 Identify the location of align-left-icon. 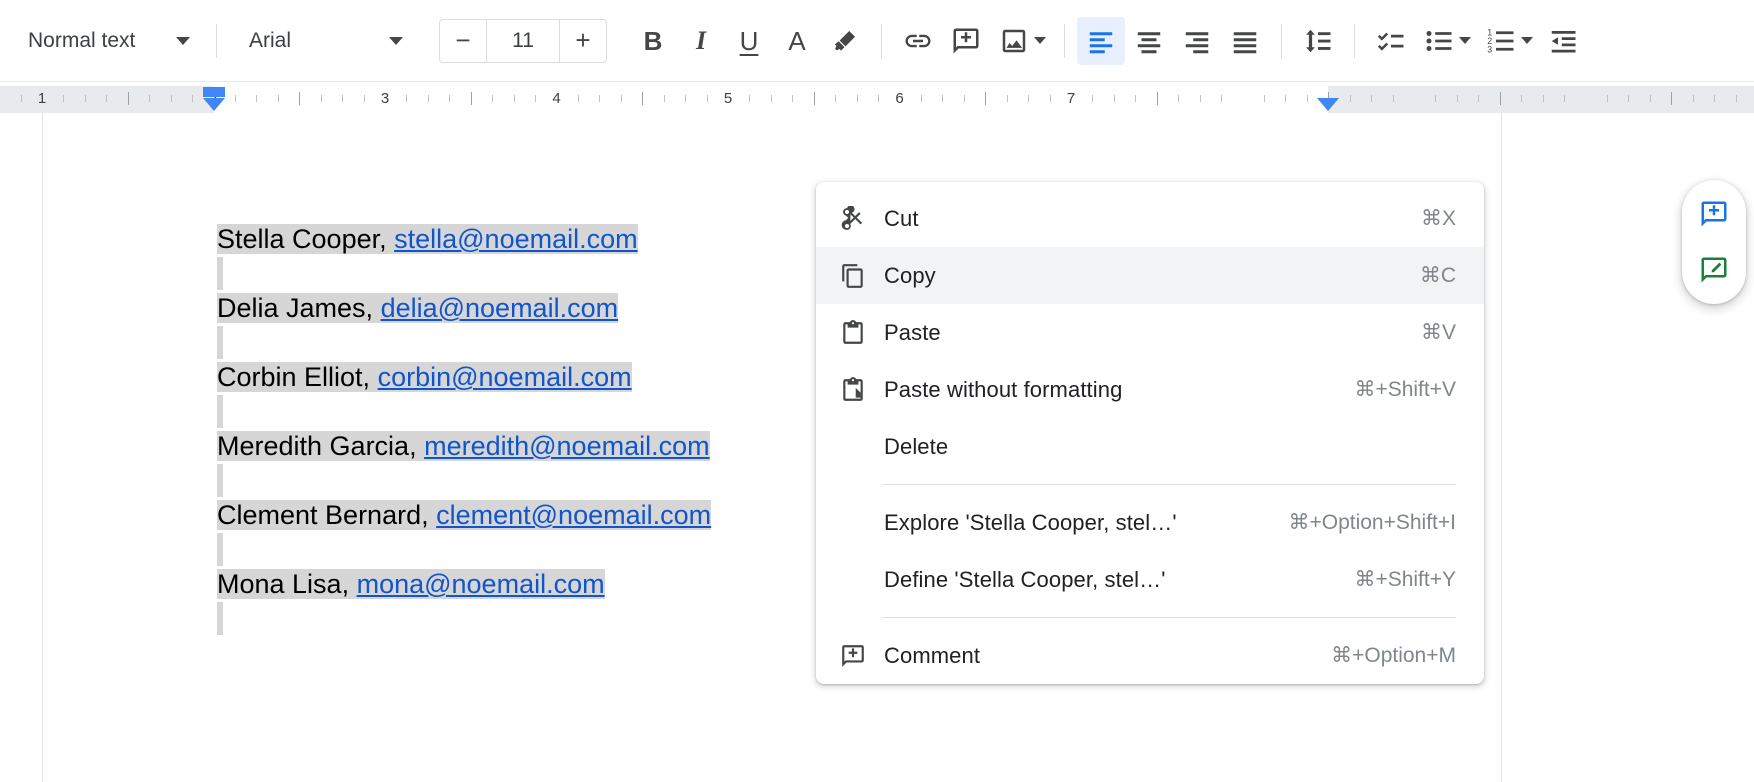
(1101, 42).